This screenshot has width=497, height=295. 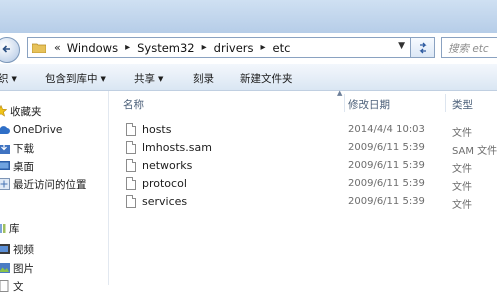 I want to click on command-toolbar: 织 ▼ 包含到库中 ▼ 共享 ▼ 刻录 新建文件夹, so click(x=248, y=77).